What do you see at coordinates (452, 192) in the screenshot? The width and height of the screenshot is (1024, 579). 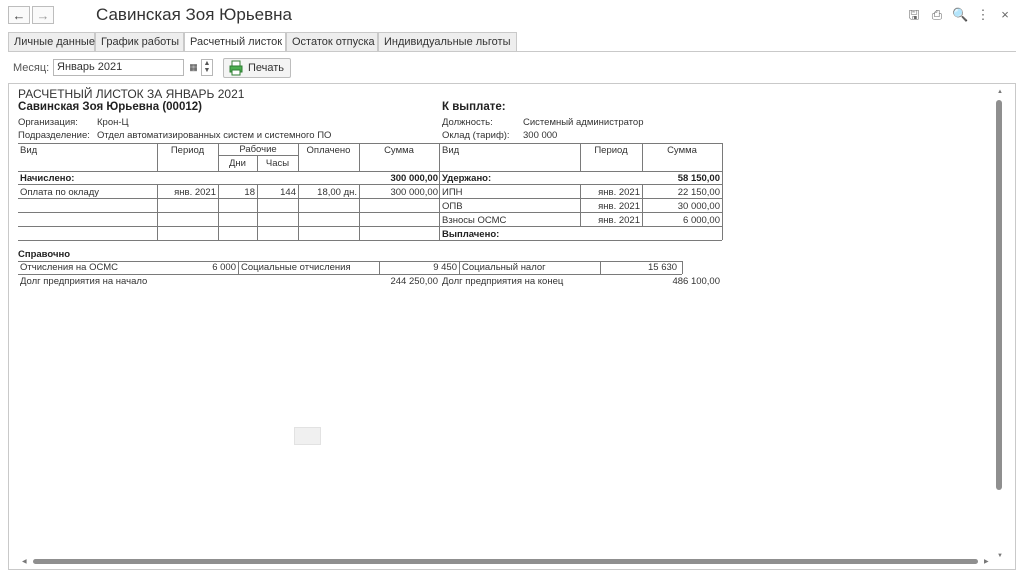 I see `deduction-kind: ИПН` at bounding box center [452, 192].